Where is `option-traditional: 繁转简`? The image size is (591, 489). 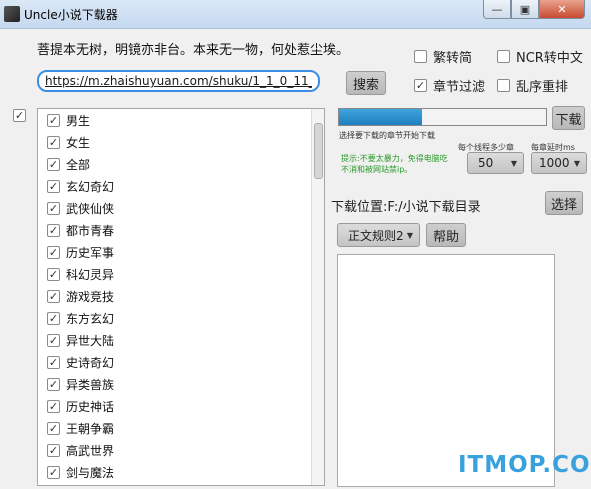
option-traditional: 繁转简 is located at coordinates (443, 56).